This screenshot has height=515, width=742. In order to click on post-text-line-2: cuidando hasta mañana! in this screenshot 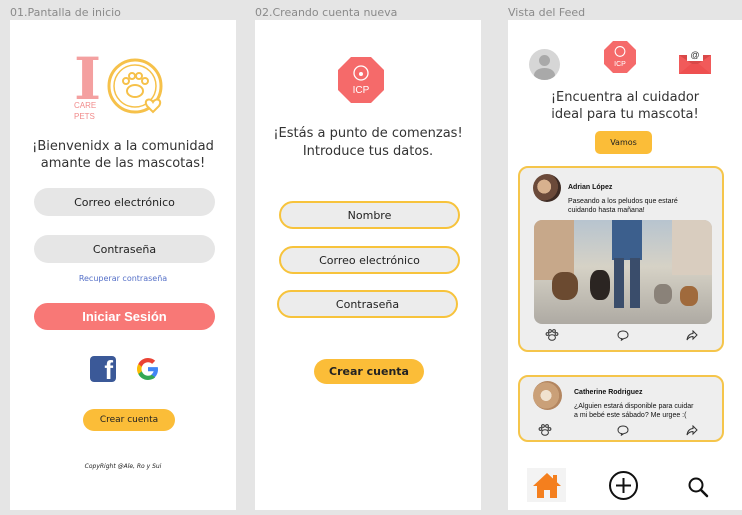, I will do `click(606, 210)`.